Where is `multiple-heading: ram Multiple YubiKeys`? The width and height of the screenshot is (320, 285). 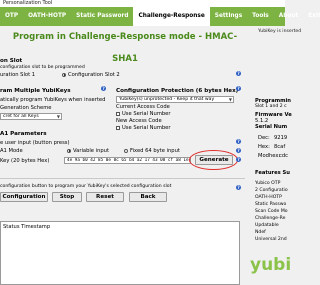
multiple-heading: ram Multiple YubiKeys is located at coordinates (35, 91).